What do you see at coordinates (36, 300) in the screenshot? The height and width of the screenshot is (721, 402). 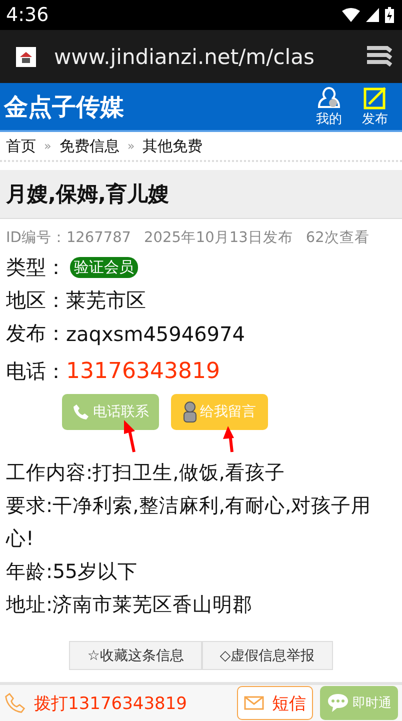 I see `field-label: 地区：` at bounding box center [36, 300].